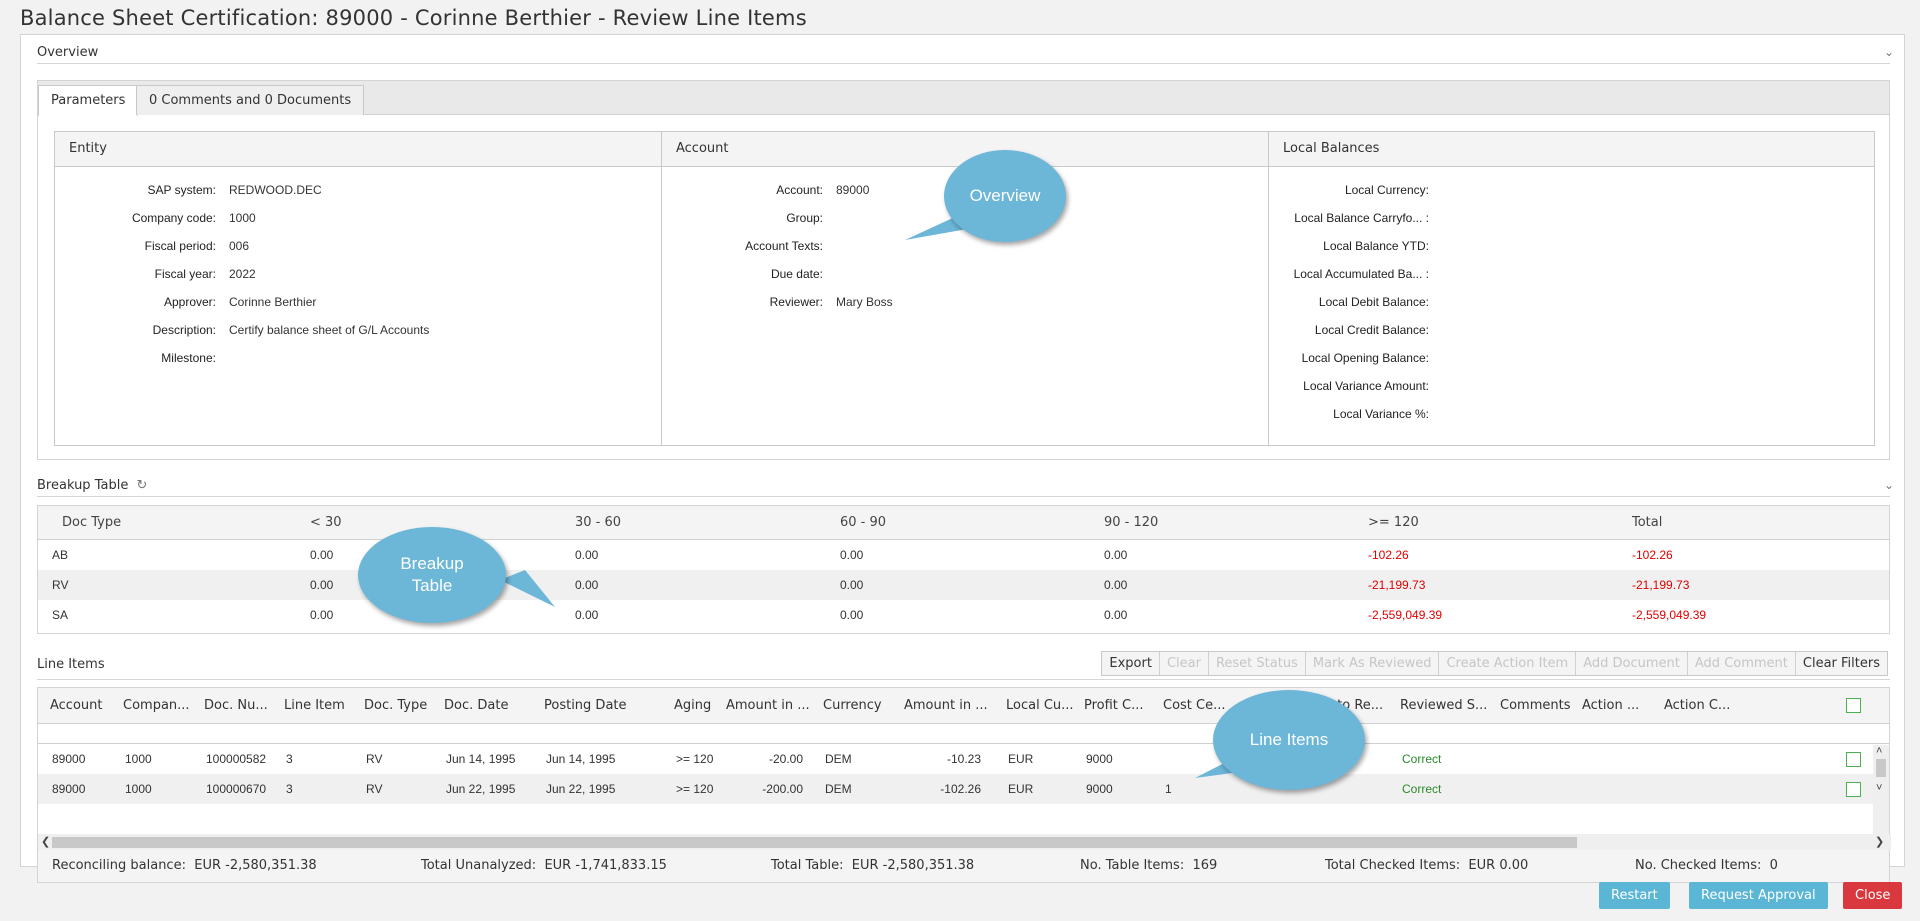  Describe the element at coordinates (1740, 663) in the screenshot. I see `toolbar-add-comment-button: Add Comment` at that location.